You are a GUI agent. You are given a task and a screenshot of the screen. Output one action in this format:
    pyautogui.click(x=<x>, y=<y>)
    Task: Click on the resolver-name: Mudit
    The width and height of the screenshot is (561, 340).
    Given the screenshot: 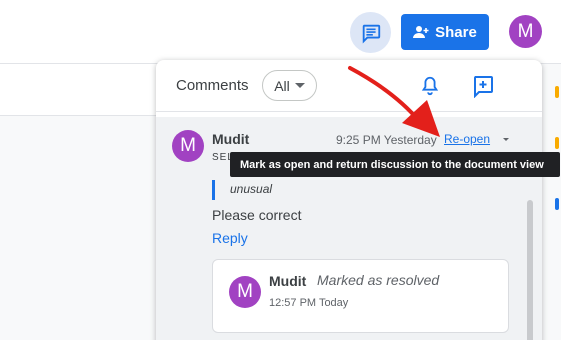 What is the action you would take?
    pyautogui.click(x=288, y=281)
    